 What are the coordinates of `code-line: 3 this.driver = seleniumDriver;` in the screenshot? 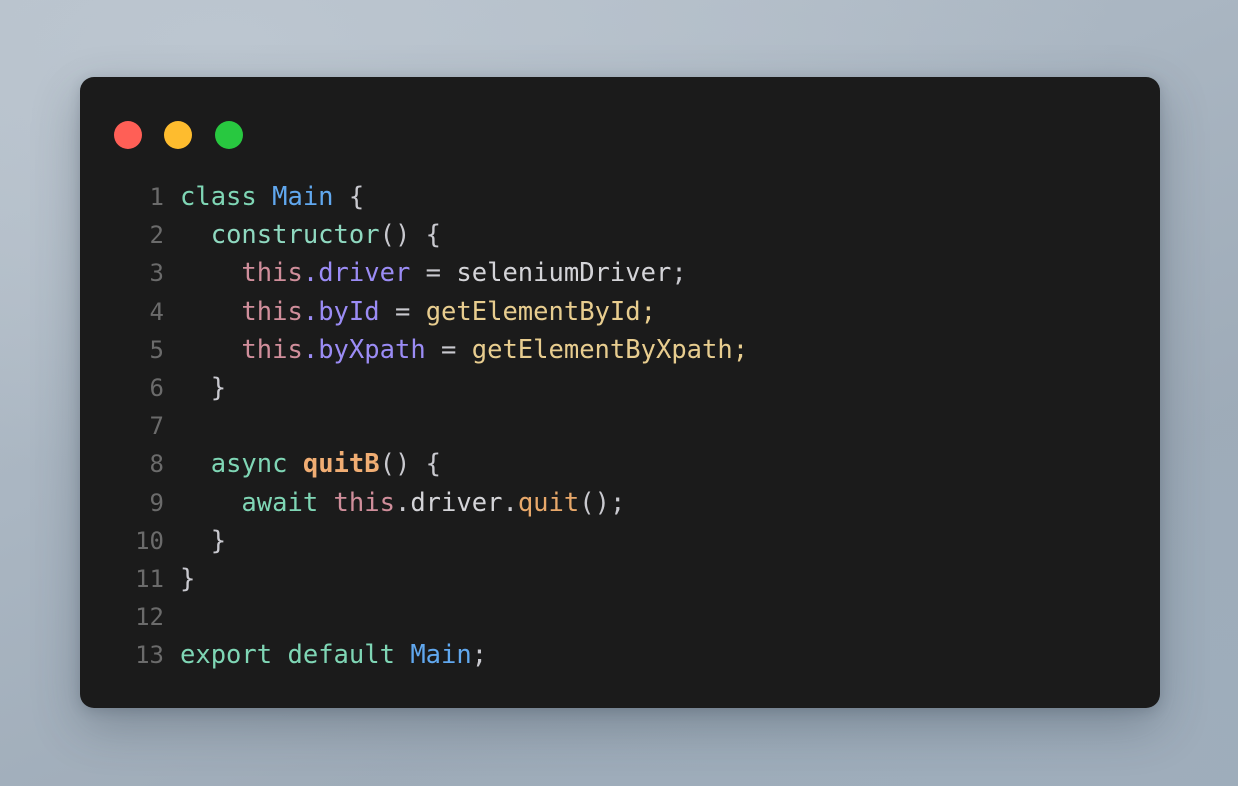 It's located at (620, 273).